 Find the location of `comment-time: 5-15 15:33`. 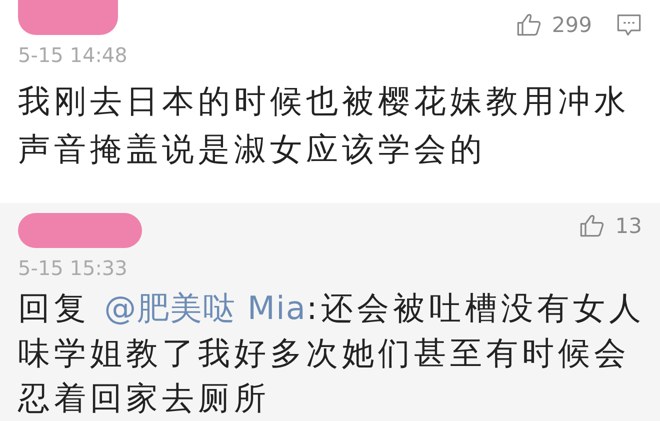

comment-time: 5-15 15:33 is located at coordinates (73, 268).